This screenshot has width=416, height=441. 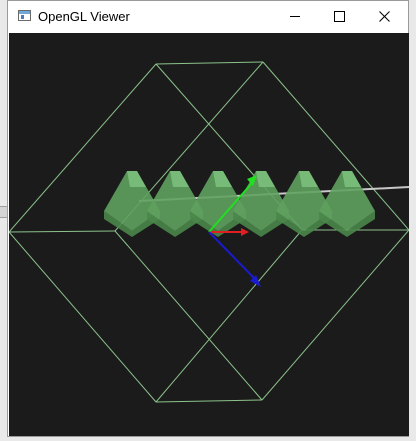 I want to click on maximize-icon, so click(x=339, y=16).